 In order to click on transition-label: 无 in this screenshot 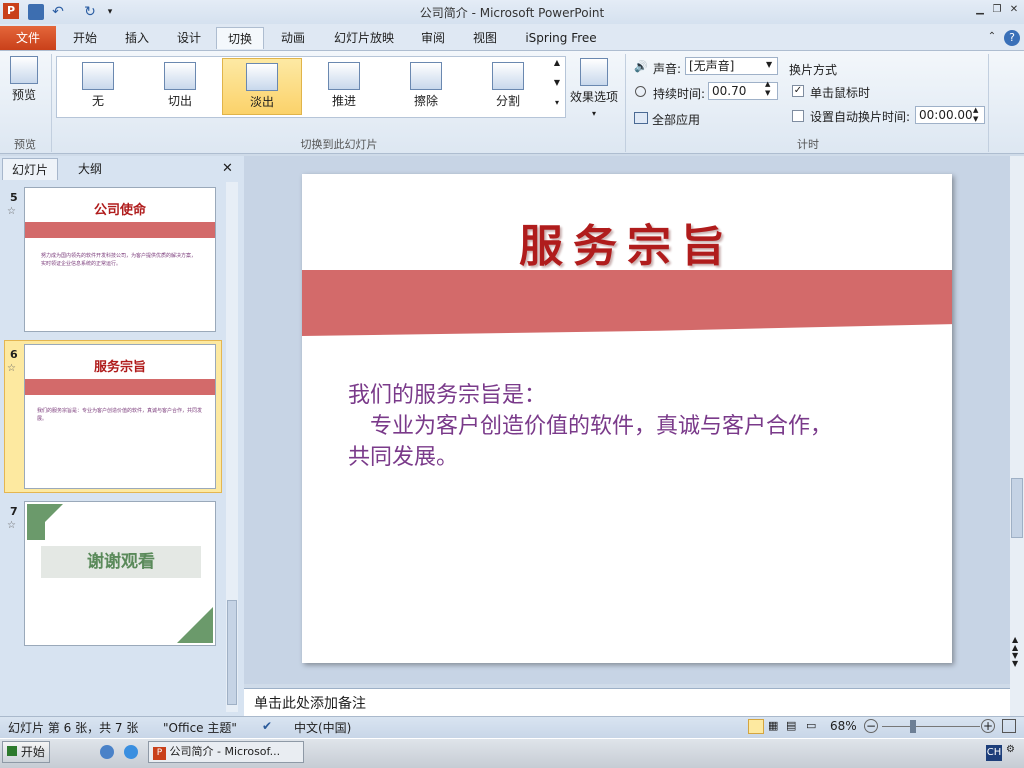, I will do `click(97, 101)`.